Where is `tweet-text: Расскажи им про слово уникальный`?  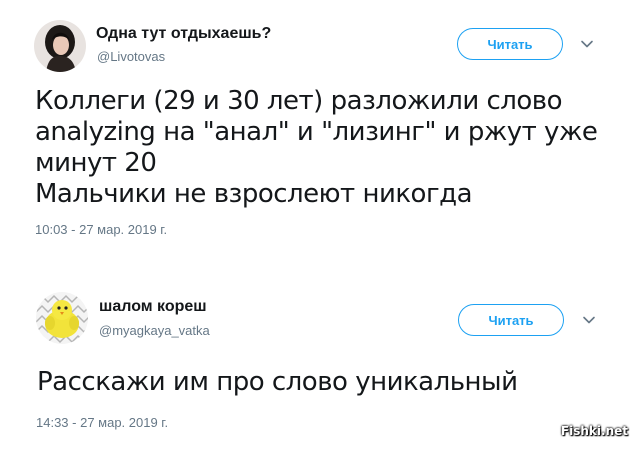 tweet-text: Расскажи им про слово уникальный is located at coordinates (277, 382).